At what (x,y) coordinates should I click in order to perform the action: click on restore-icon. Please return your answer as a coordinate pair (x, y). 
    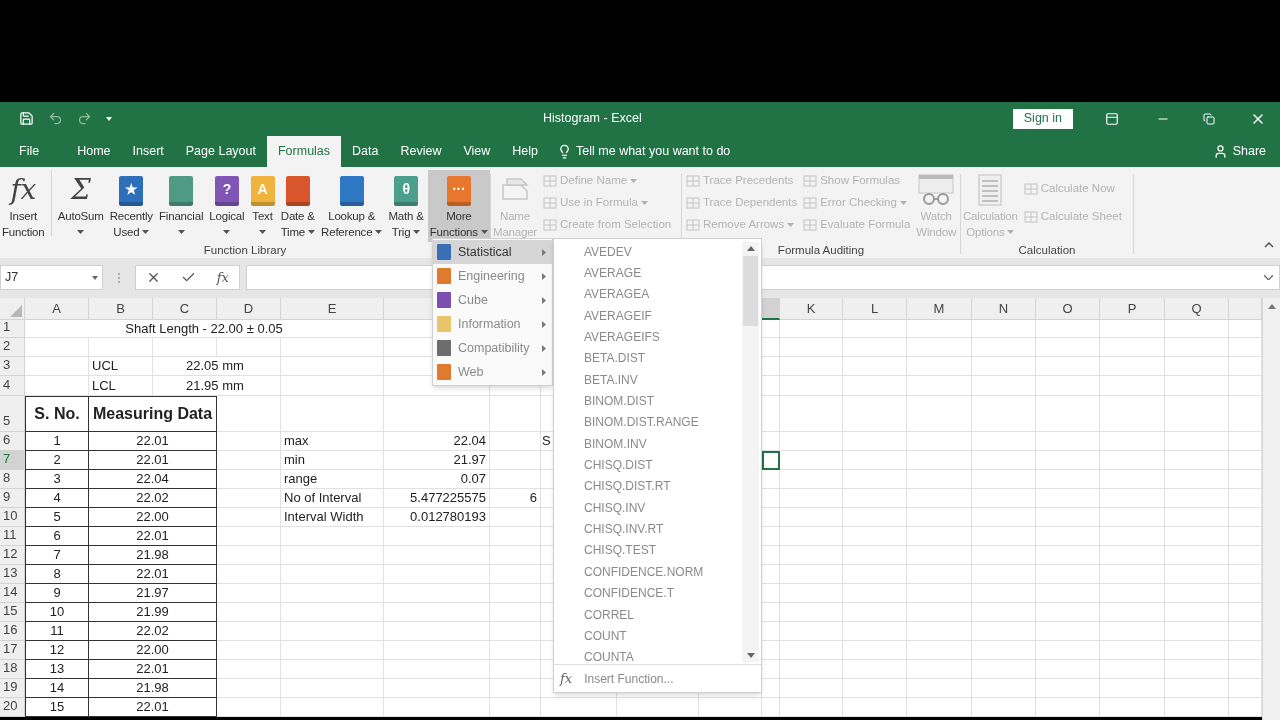
    Looking at the image, I should click on (1209, 118).